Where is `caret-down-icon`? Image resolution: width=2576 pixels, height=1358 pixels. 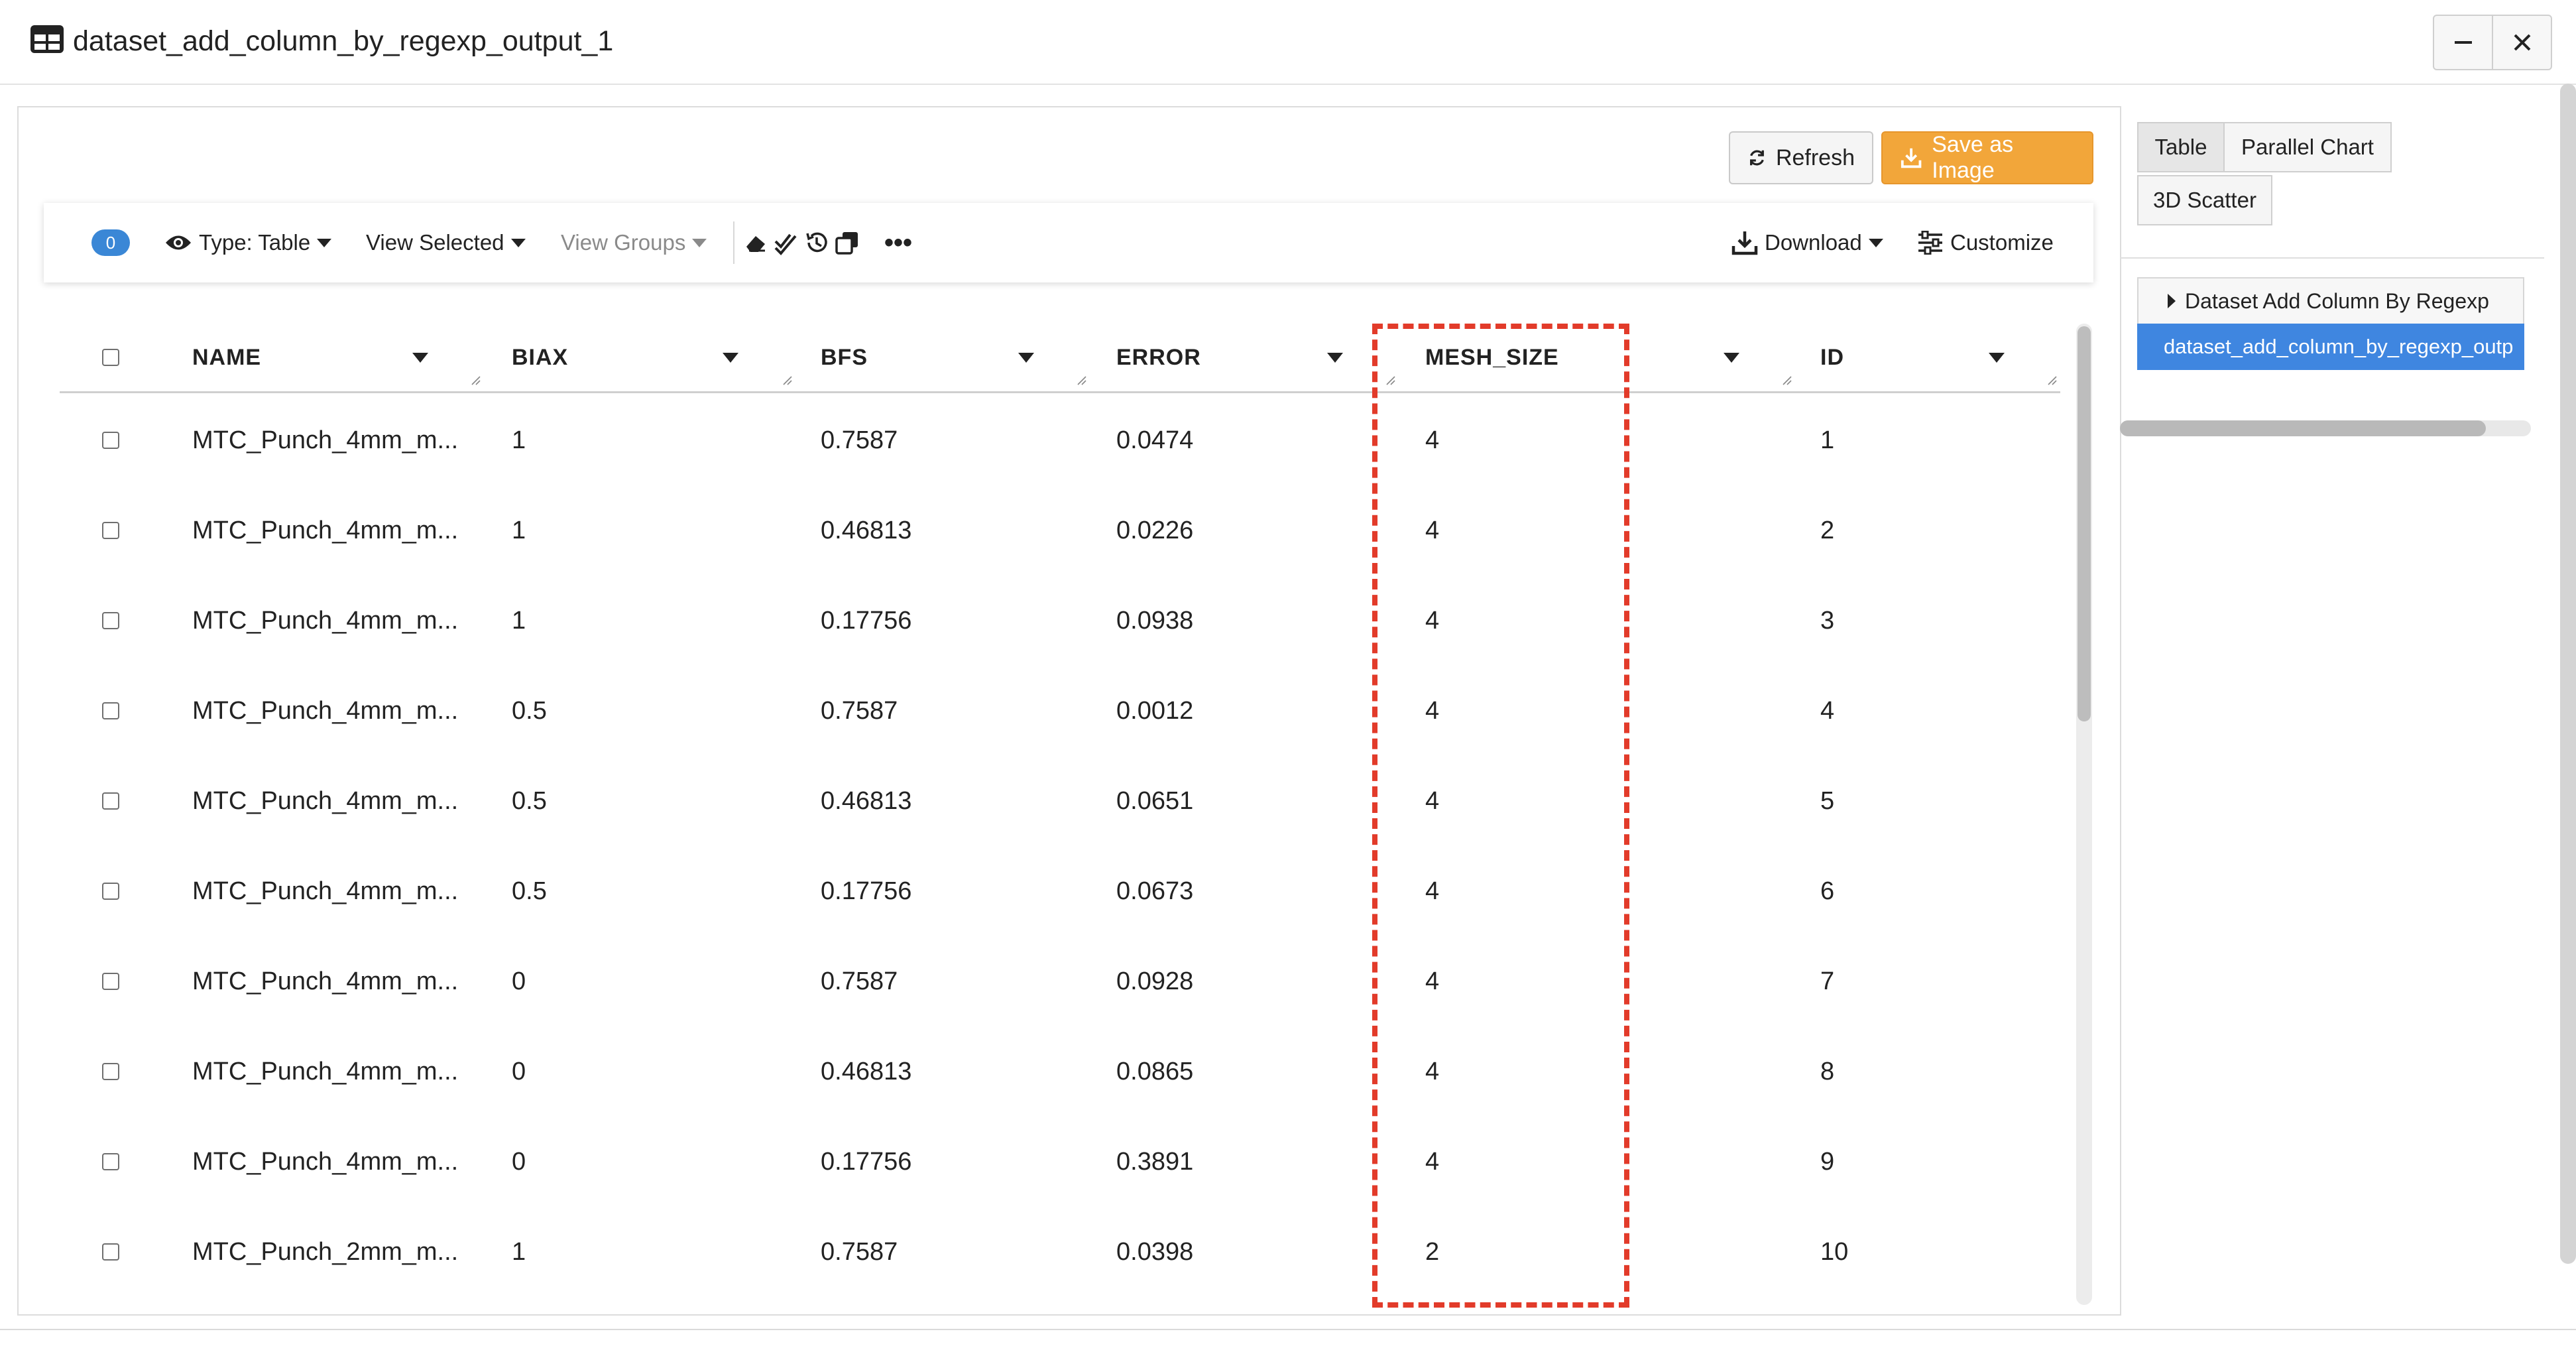 caret-down-icon is located at coordinates (1876, 242).